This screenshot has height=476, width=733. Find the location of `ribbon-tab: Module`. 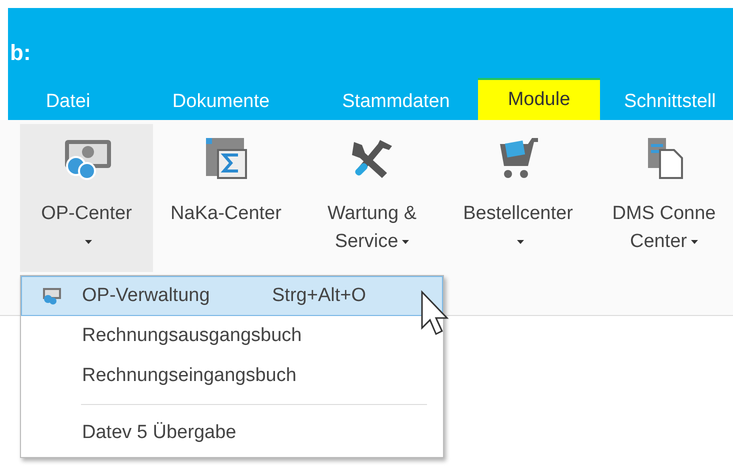

ribbon-tab: Module is located at coordinates (539, 99).